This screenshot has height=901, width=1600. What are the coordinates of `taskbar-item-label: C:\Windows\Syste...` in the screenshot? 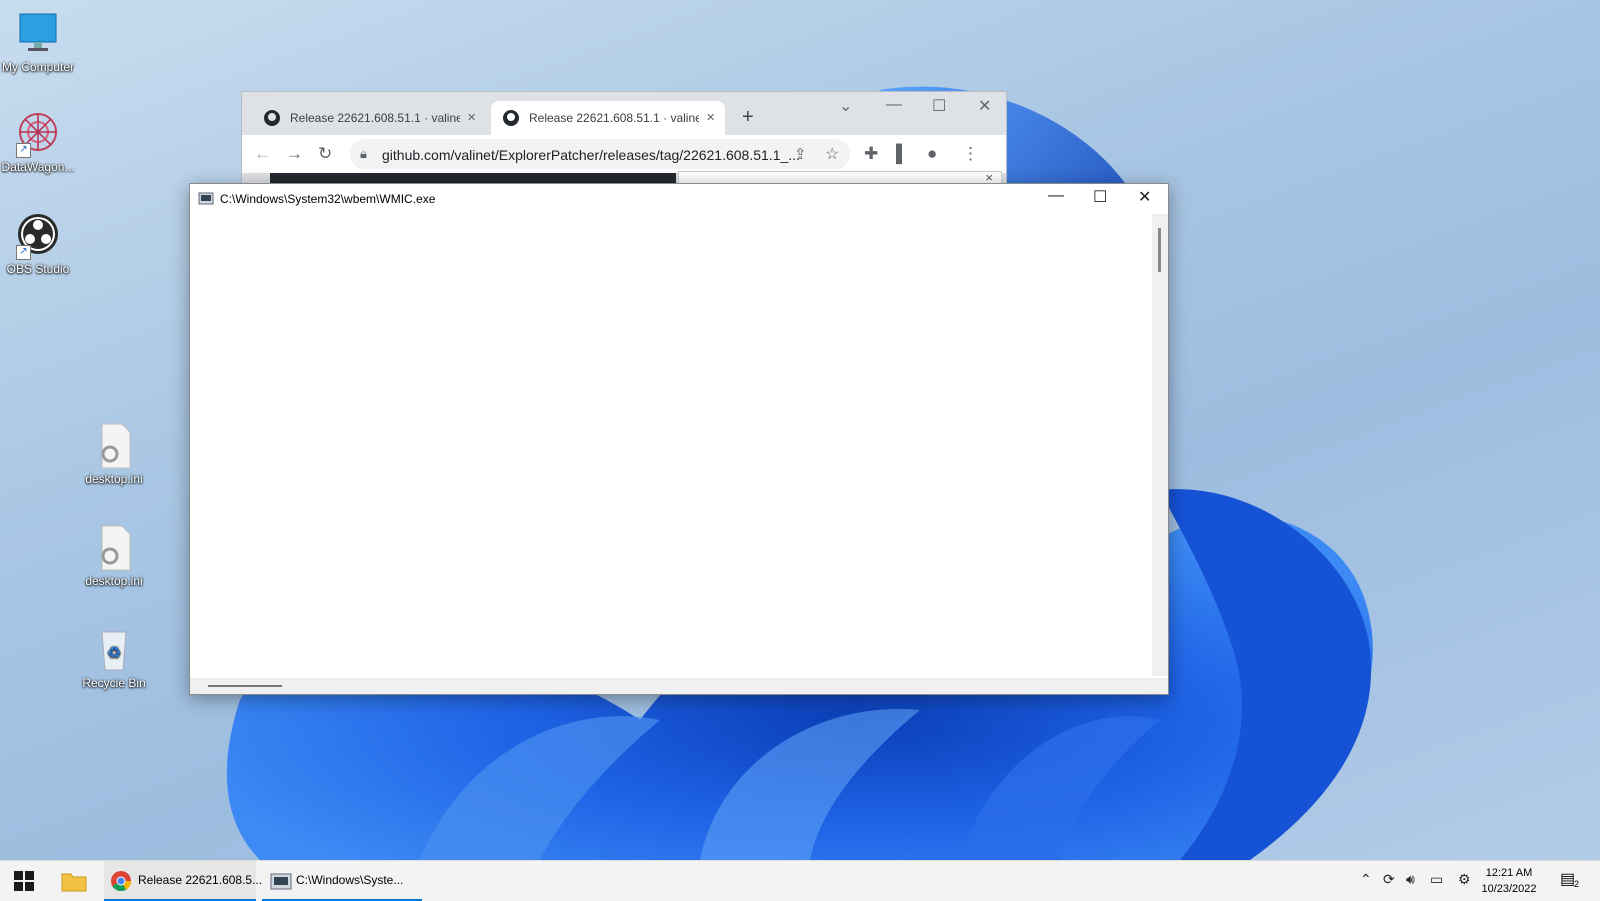 It's located at (350, 880).